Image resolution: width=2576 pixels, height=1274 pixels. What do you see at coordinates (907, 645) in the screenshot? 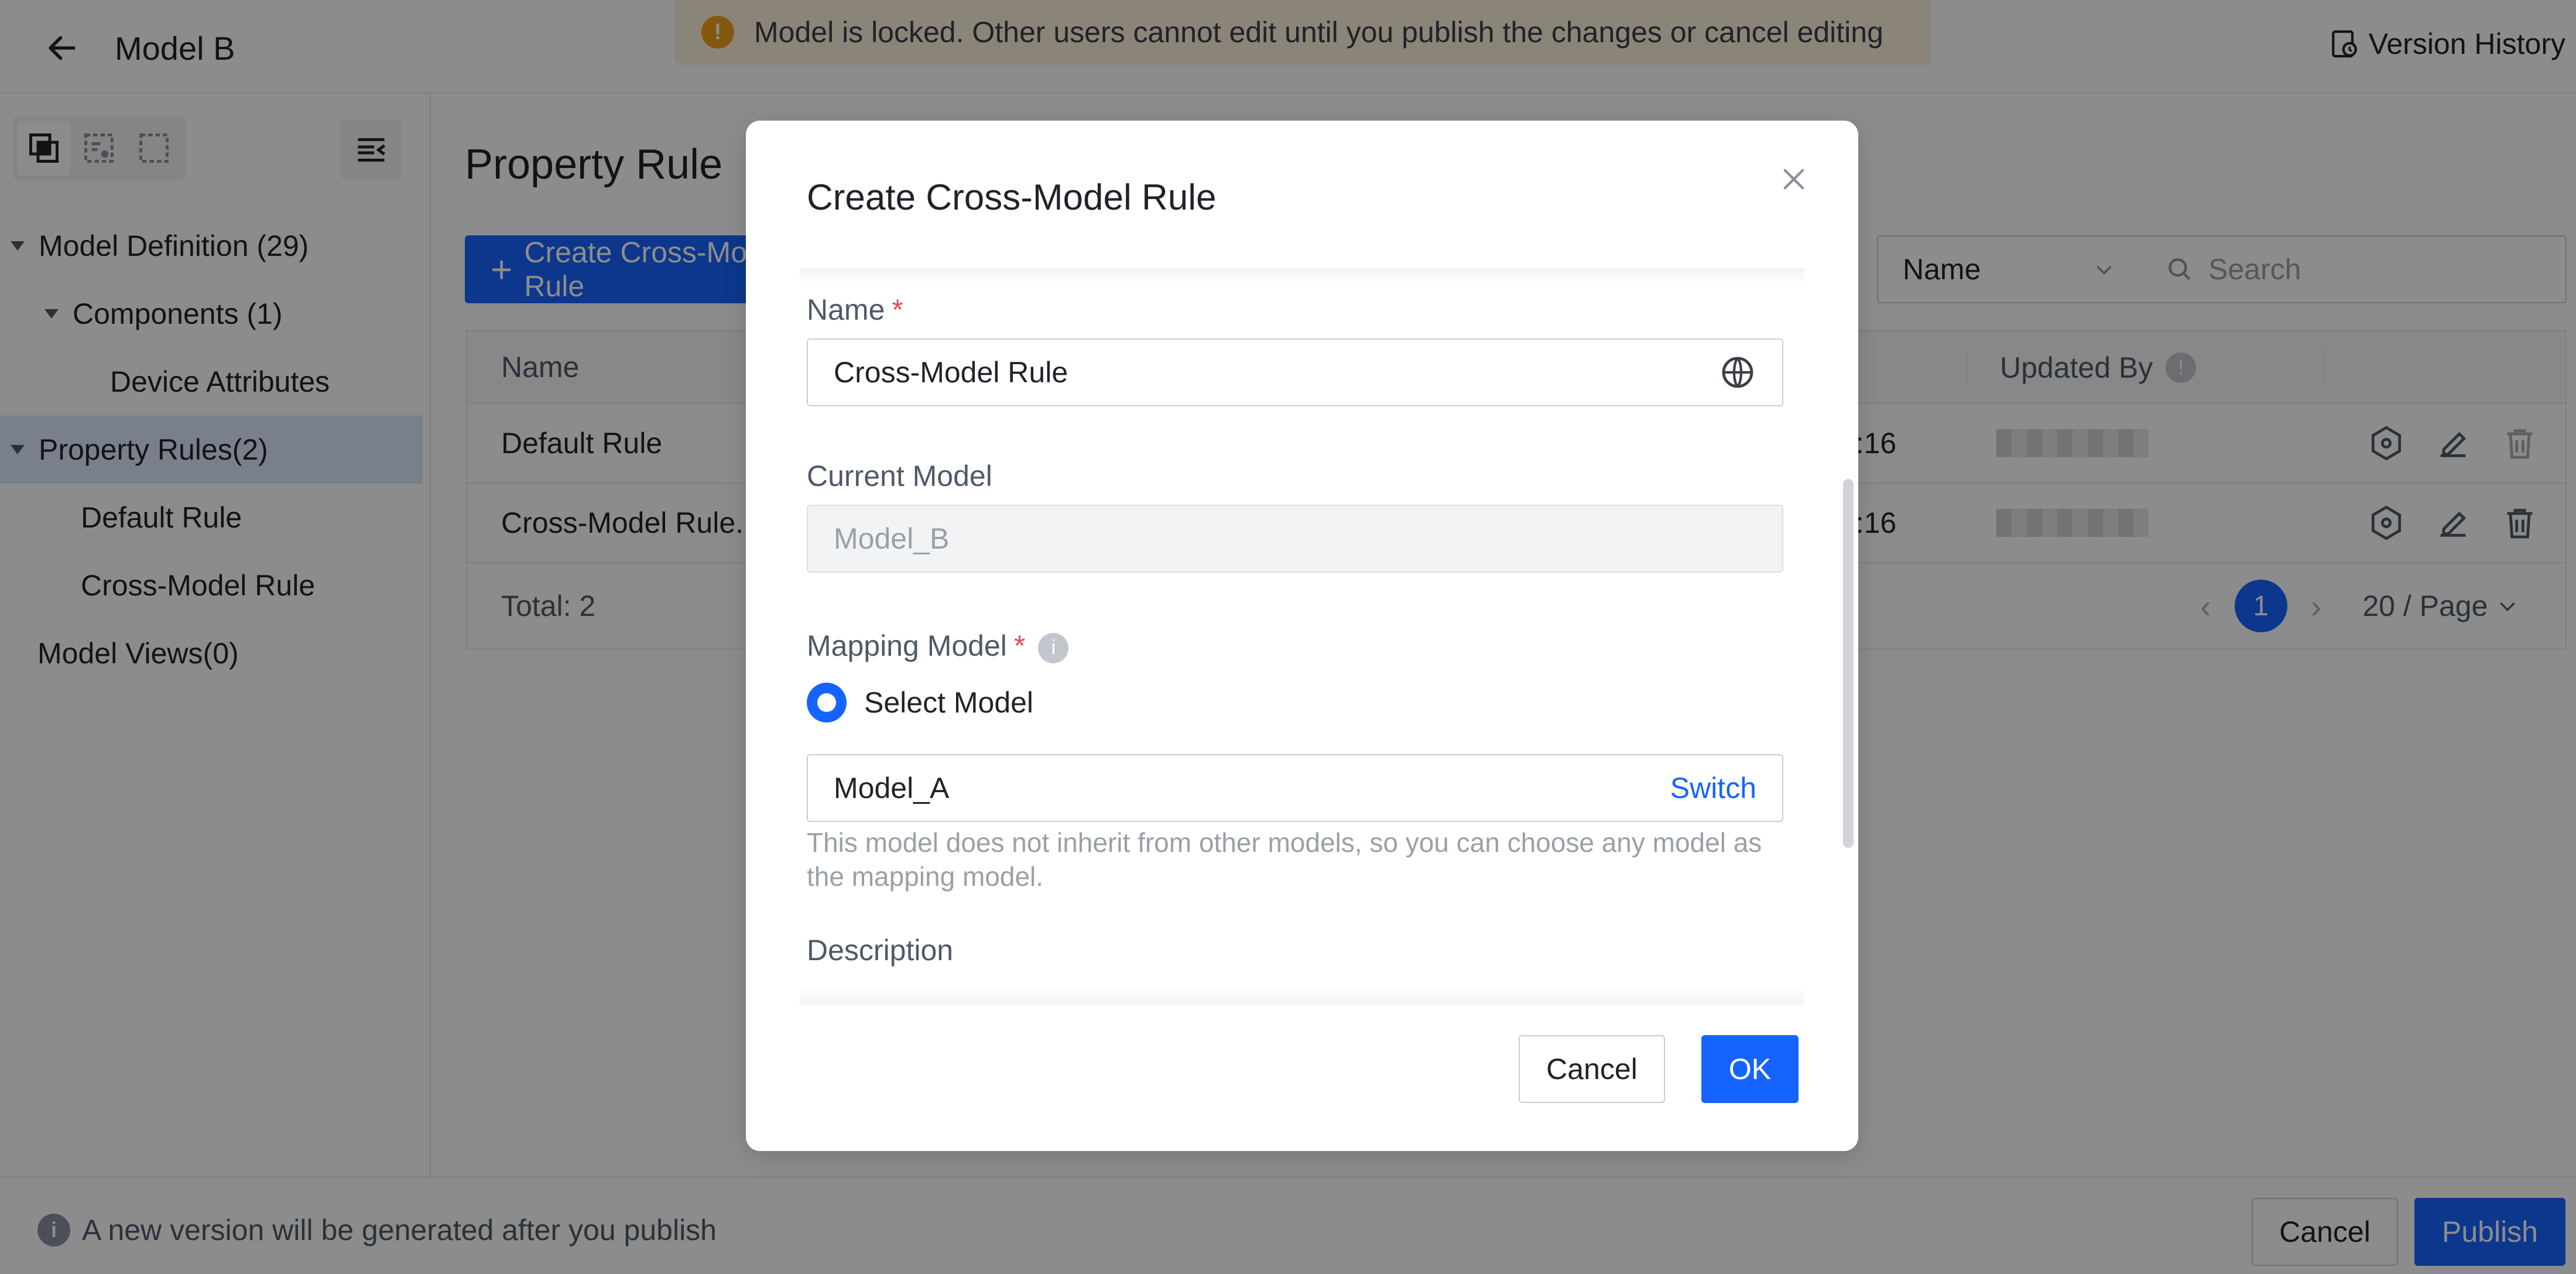
I see `mapping-model-label-text: Mapping Model` at bounding box center [907, 645].